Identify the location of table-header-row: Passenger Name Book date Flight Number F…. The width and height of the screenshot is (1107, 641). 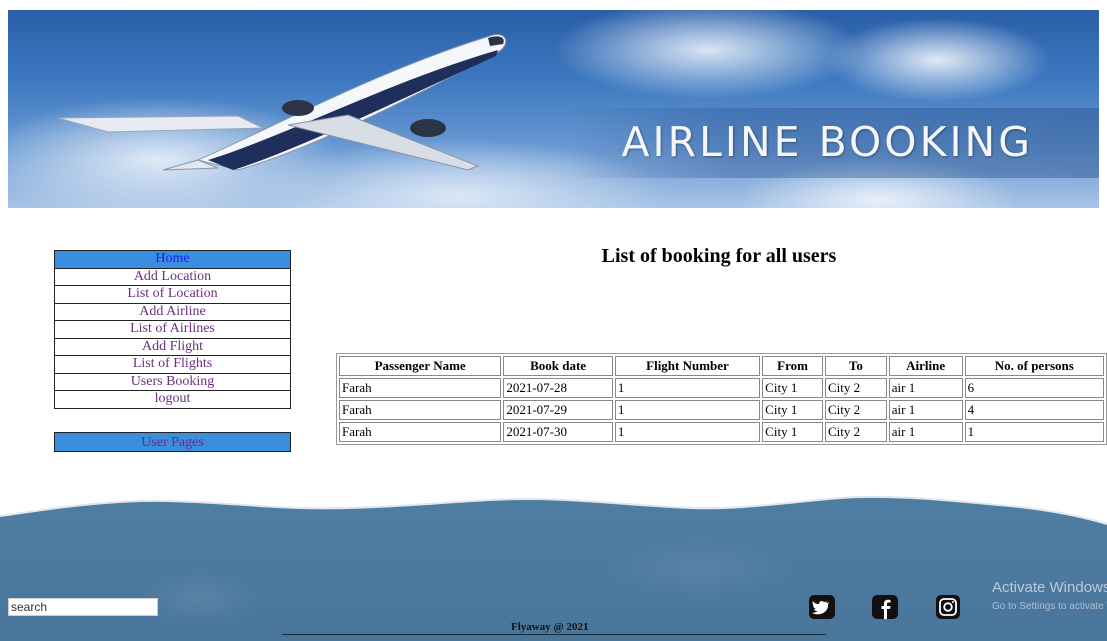
(721, 366).